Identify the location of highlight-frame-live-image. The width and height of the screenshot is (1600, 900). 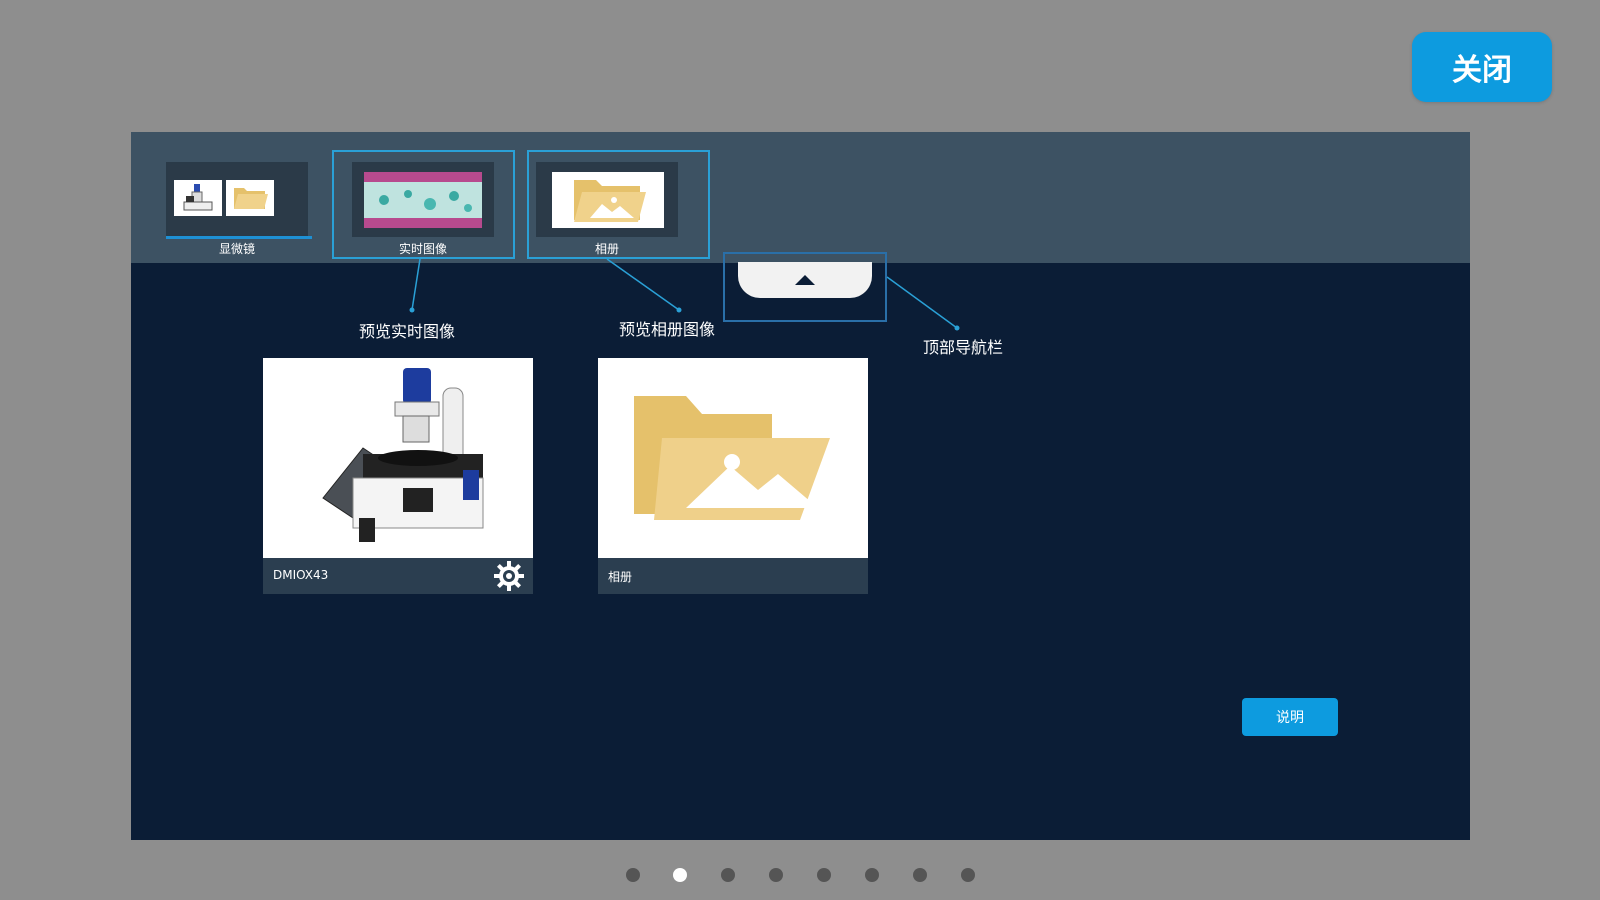
(423, 204).